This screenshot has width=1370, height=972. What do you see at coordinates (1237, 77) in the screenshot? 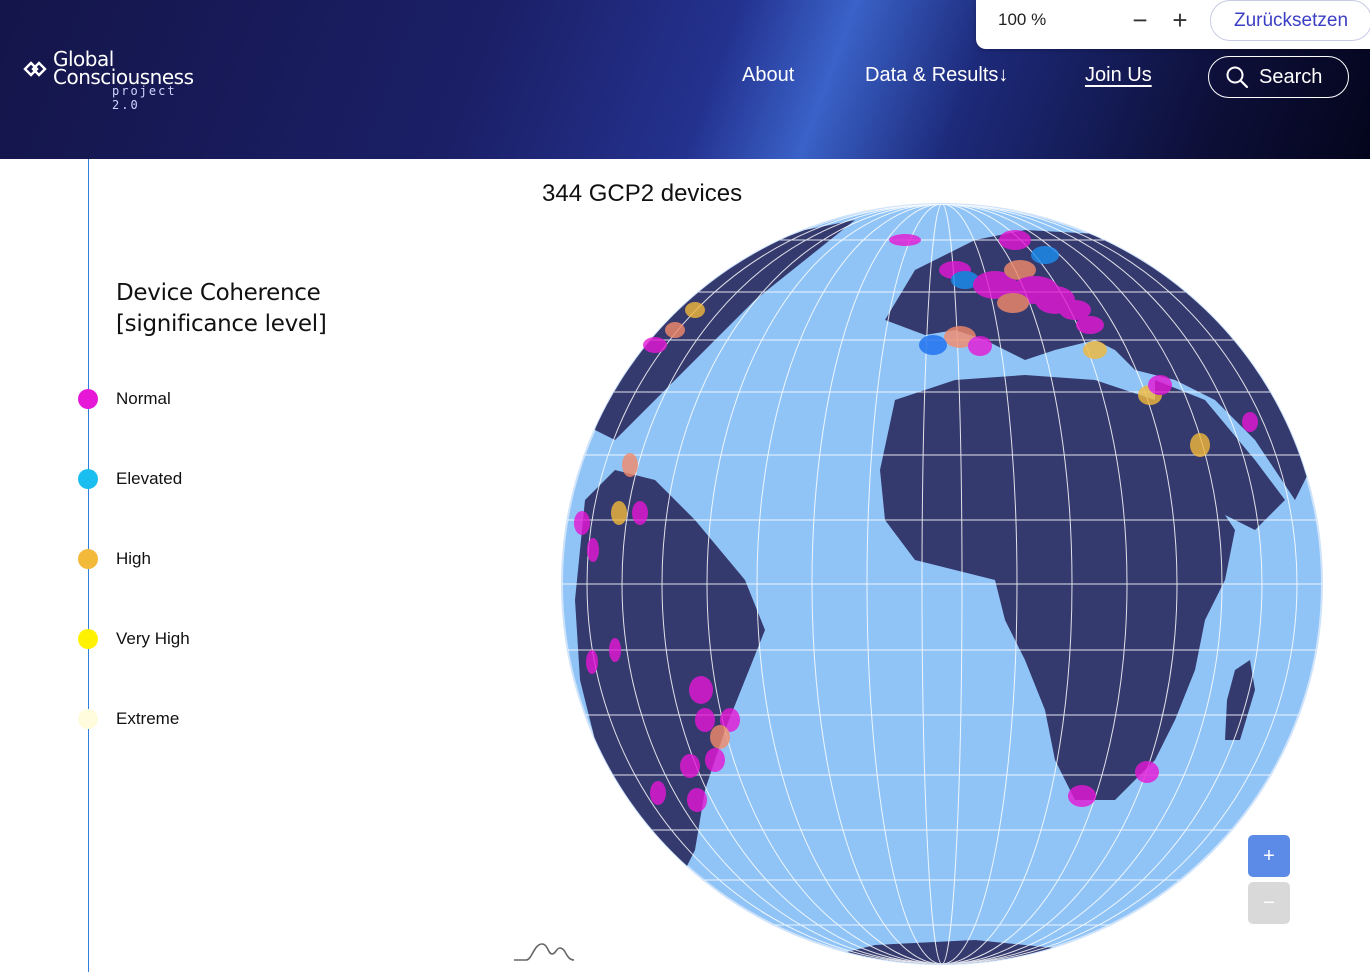
I see `search-icon` at bounding box center [1237, 77].